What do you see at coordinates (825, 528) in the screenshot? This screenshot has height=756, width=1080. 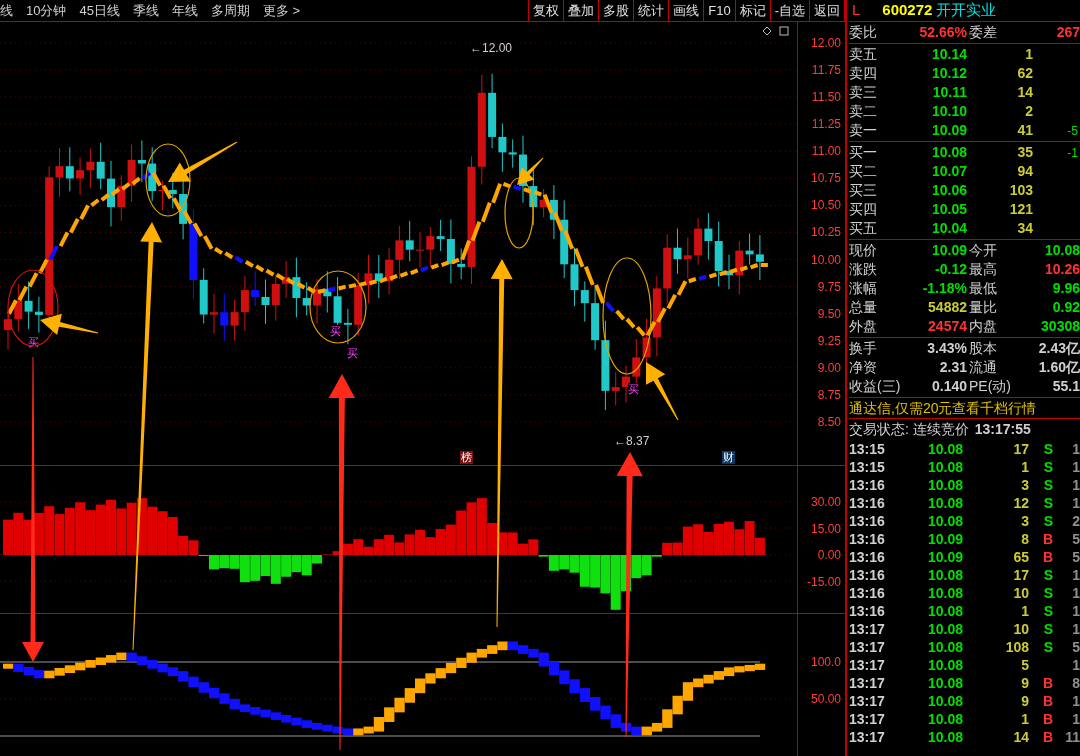 I see `axis-label: 15.00` at bounding box center [825, 528].